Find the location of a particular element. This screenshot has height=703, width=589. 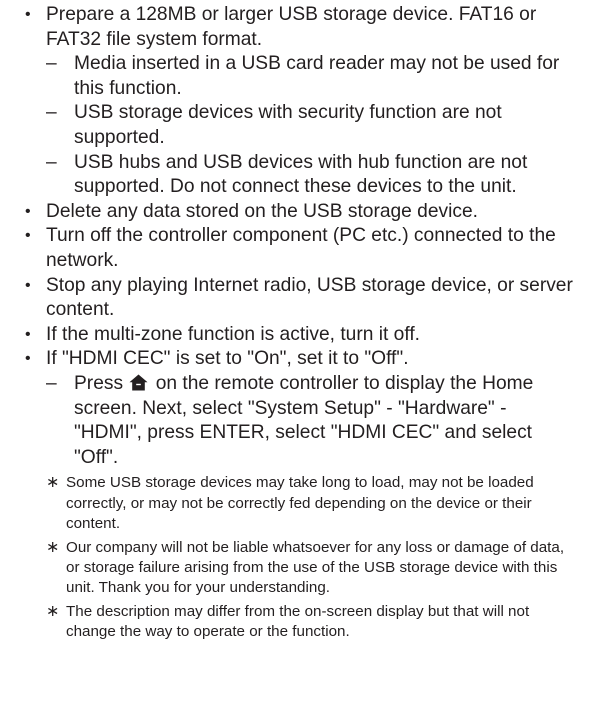

press-label: Press is located at coordinates (99, 383).